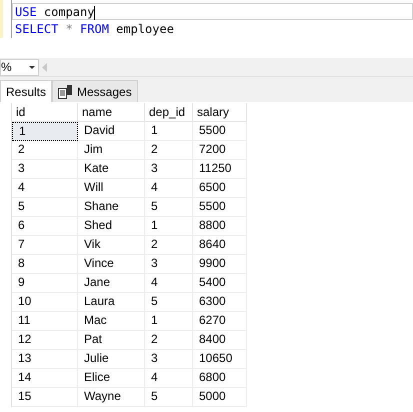  Describe the element at coordinates (94, 29) in the screenshot. I see `code-line: SELECT * FROM employee` at that location.